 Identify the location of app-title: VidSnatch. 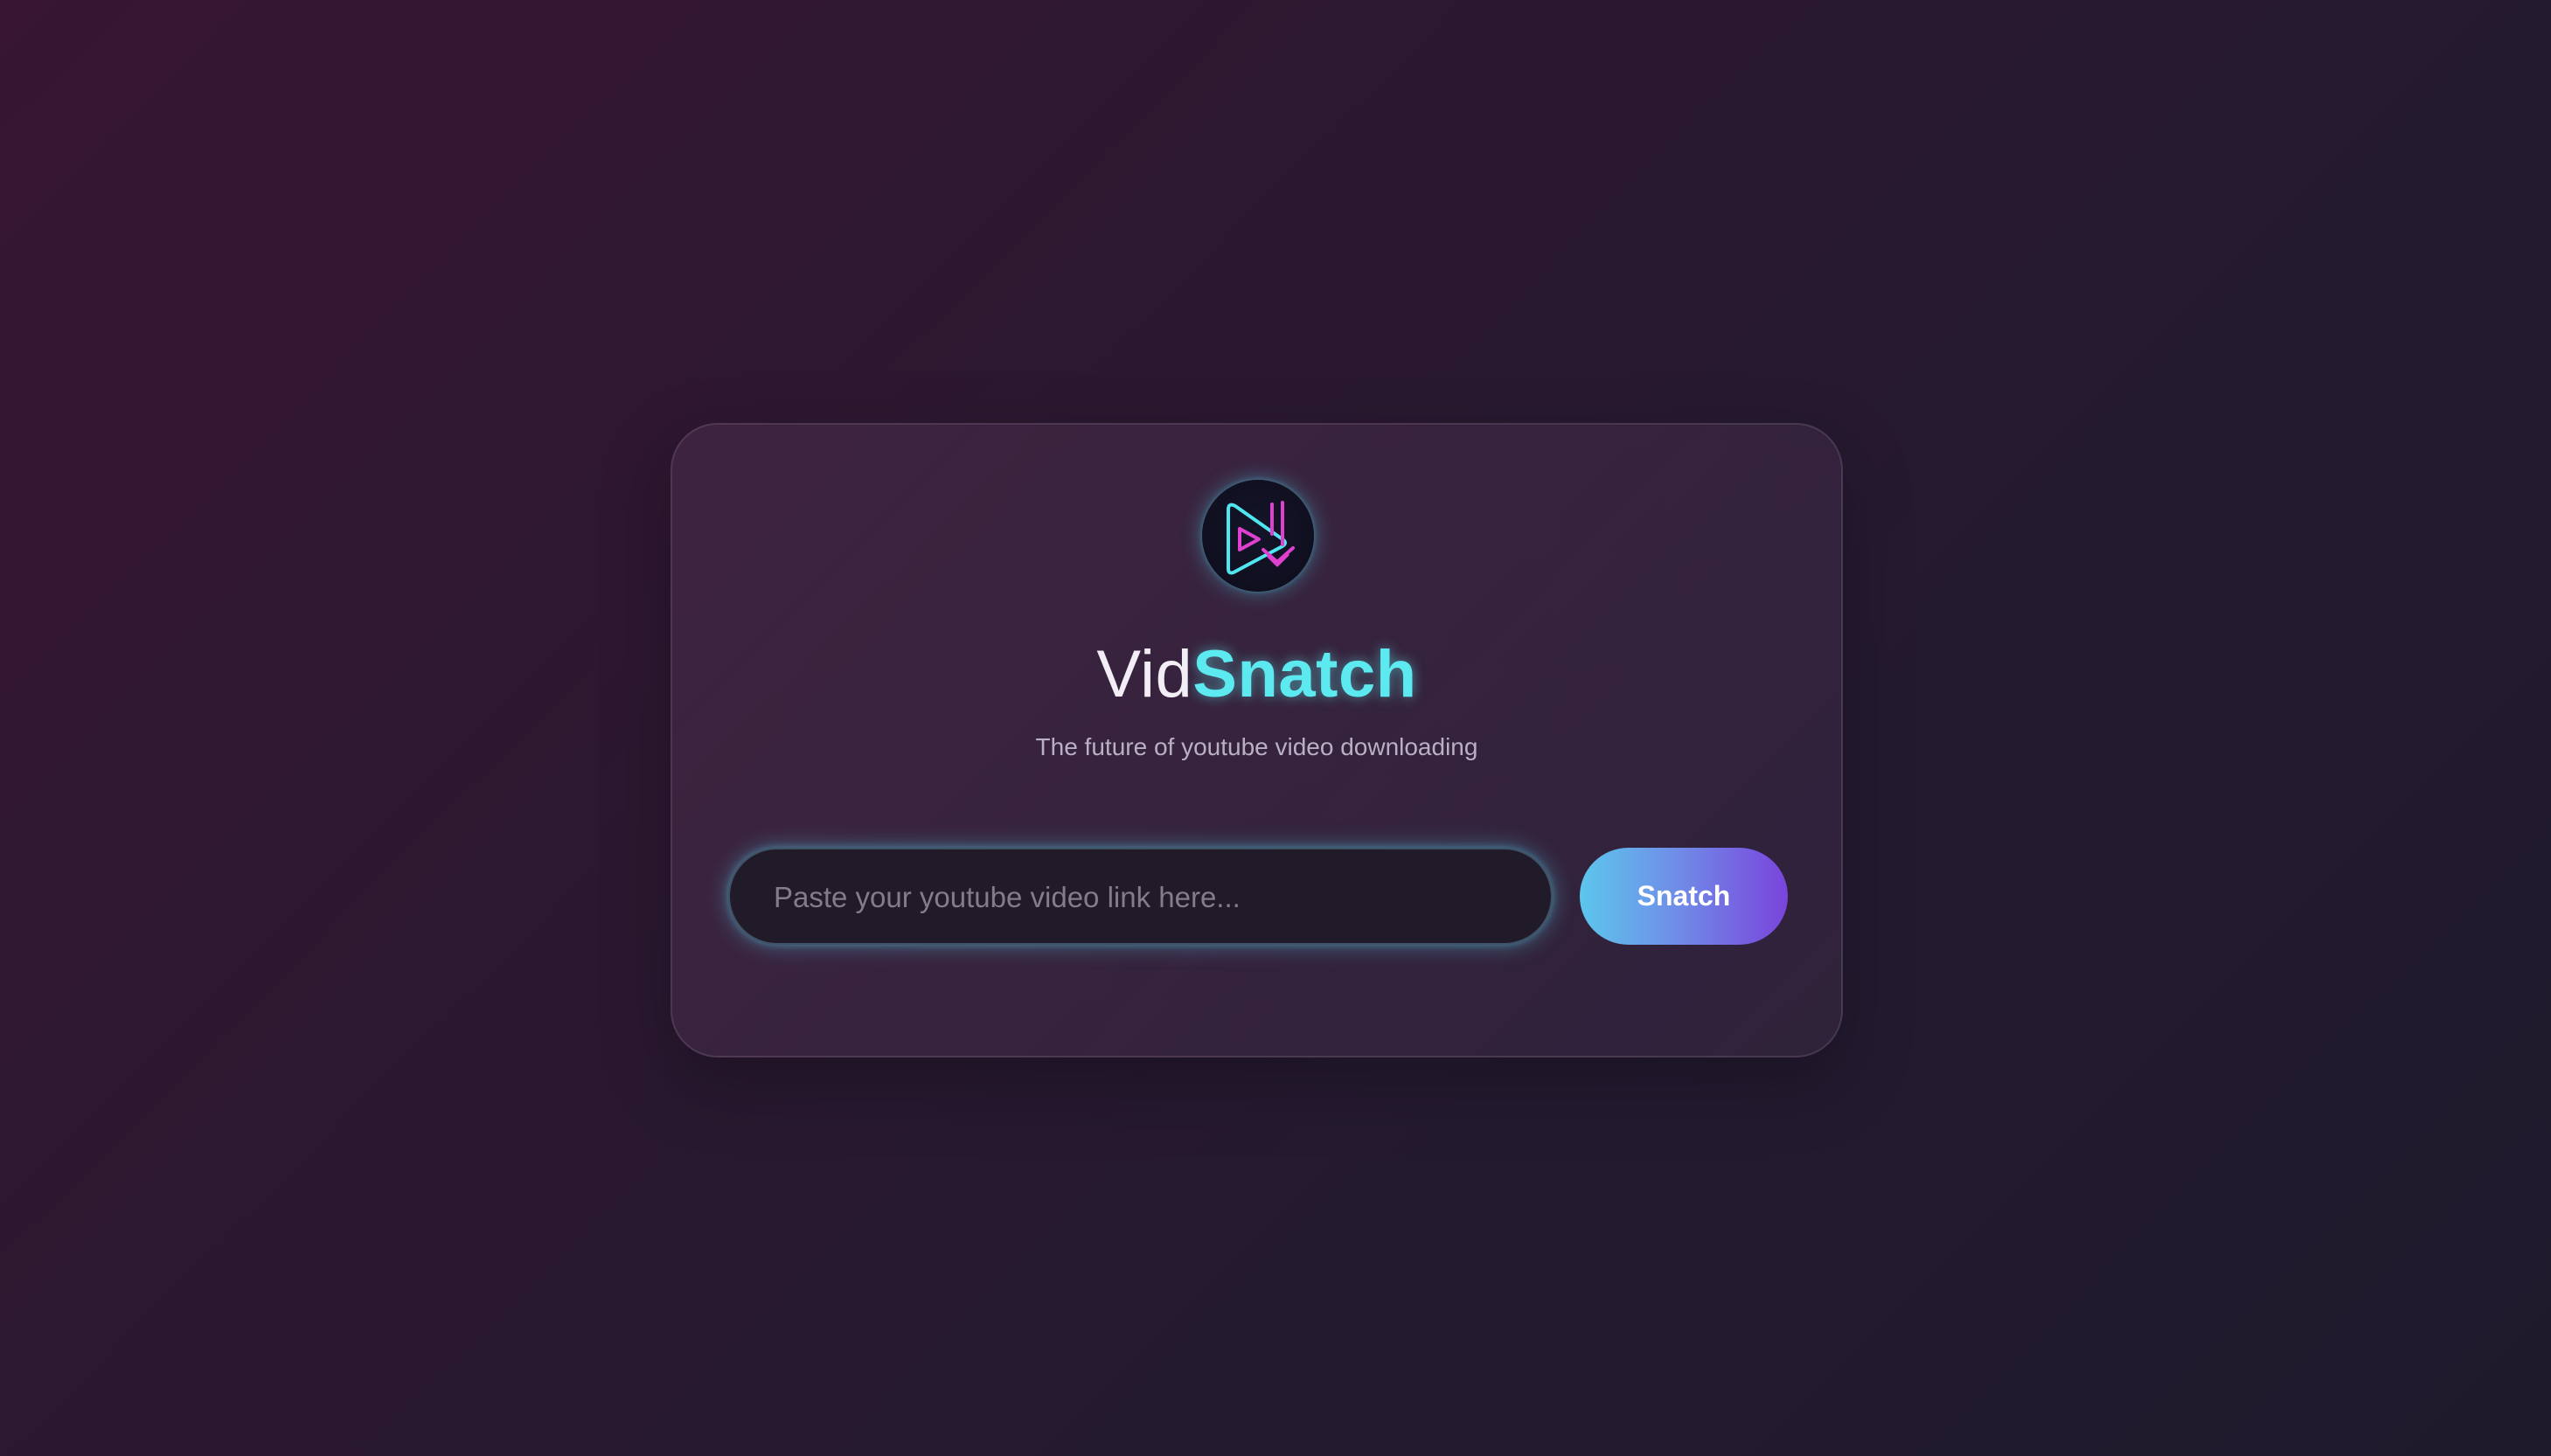
(1257, 674).